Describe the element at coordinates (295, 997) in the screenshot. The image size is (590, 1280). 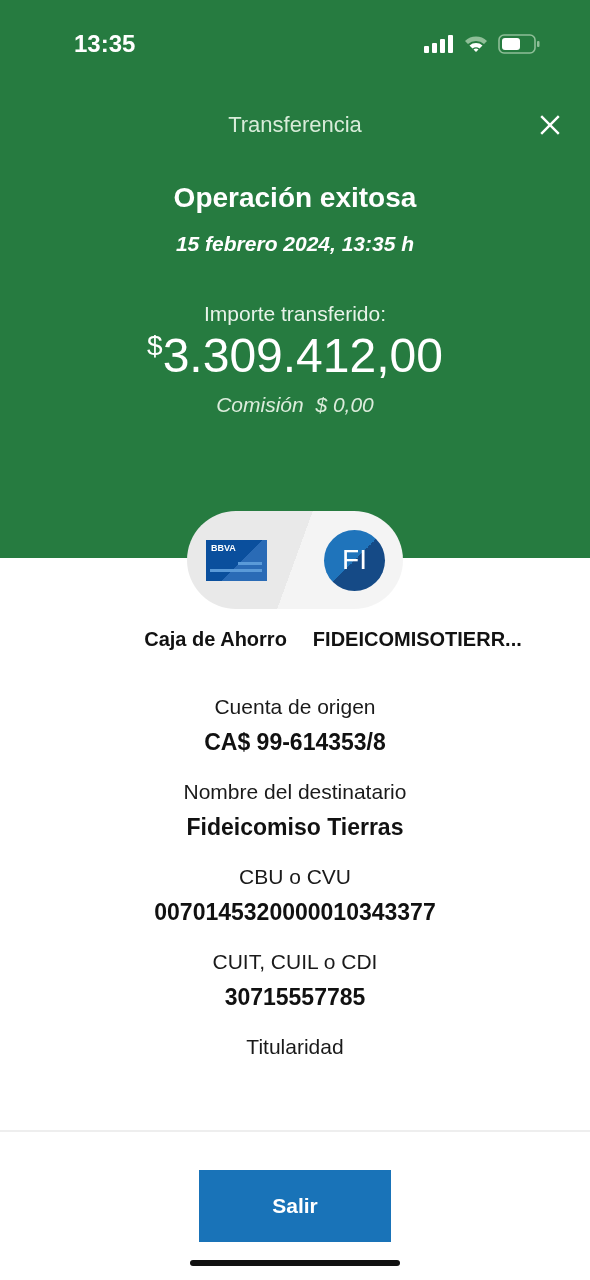
I see `detail-value: 30715557785` at that location.